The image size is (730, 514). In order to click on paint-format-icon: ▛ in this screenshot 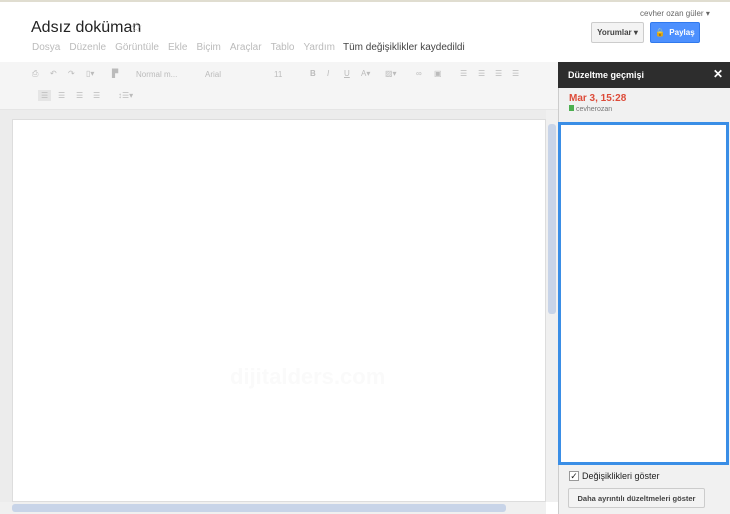, I will do `click(115, 73)`.